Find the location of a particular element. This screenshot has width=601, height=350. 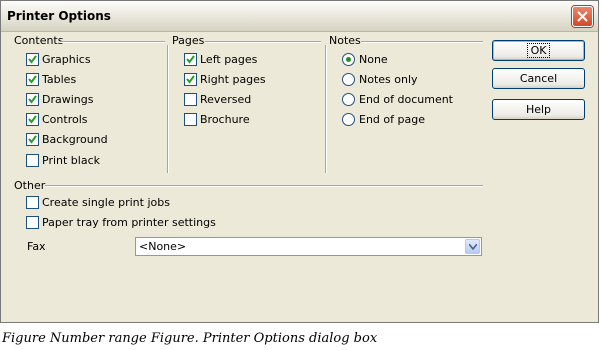

checkbox-background: Background is located at coordinates (67, 139).